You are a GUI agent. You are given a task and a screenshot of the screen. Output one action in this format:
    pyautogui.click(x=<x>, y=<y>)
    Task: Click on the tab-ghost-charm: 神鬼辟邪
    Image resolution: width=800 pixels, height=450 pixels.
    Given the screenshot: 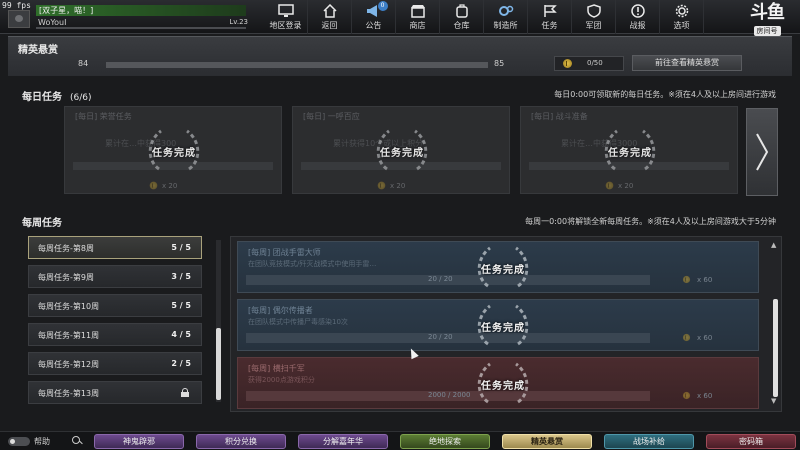 What is the action you would take?
    pyautogui.click(x=139, y=441)
    